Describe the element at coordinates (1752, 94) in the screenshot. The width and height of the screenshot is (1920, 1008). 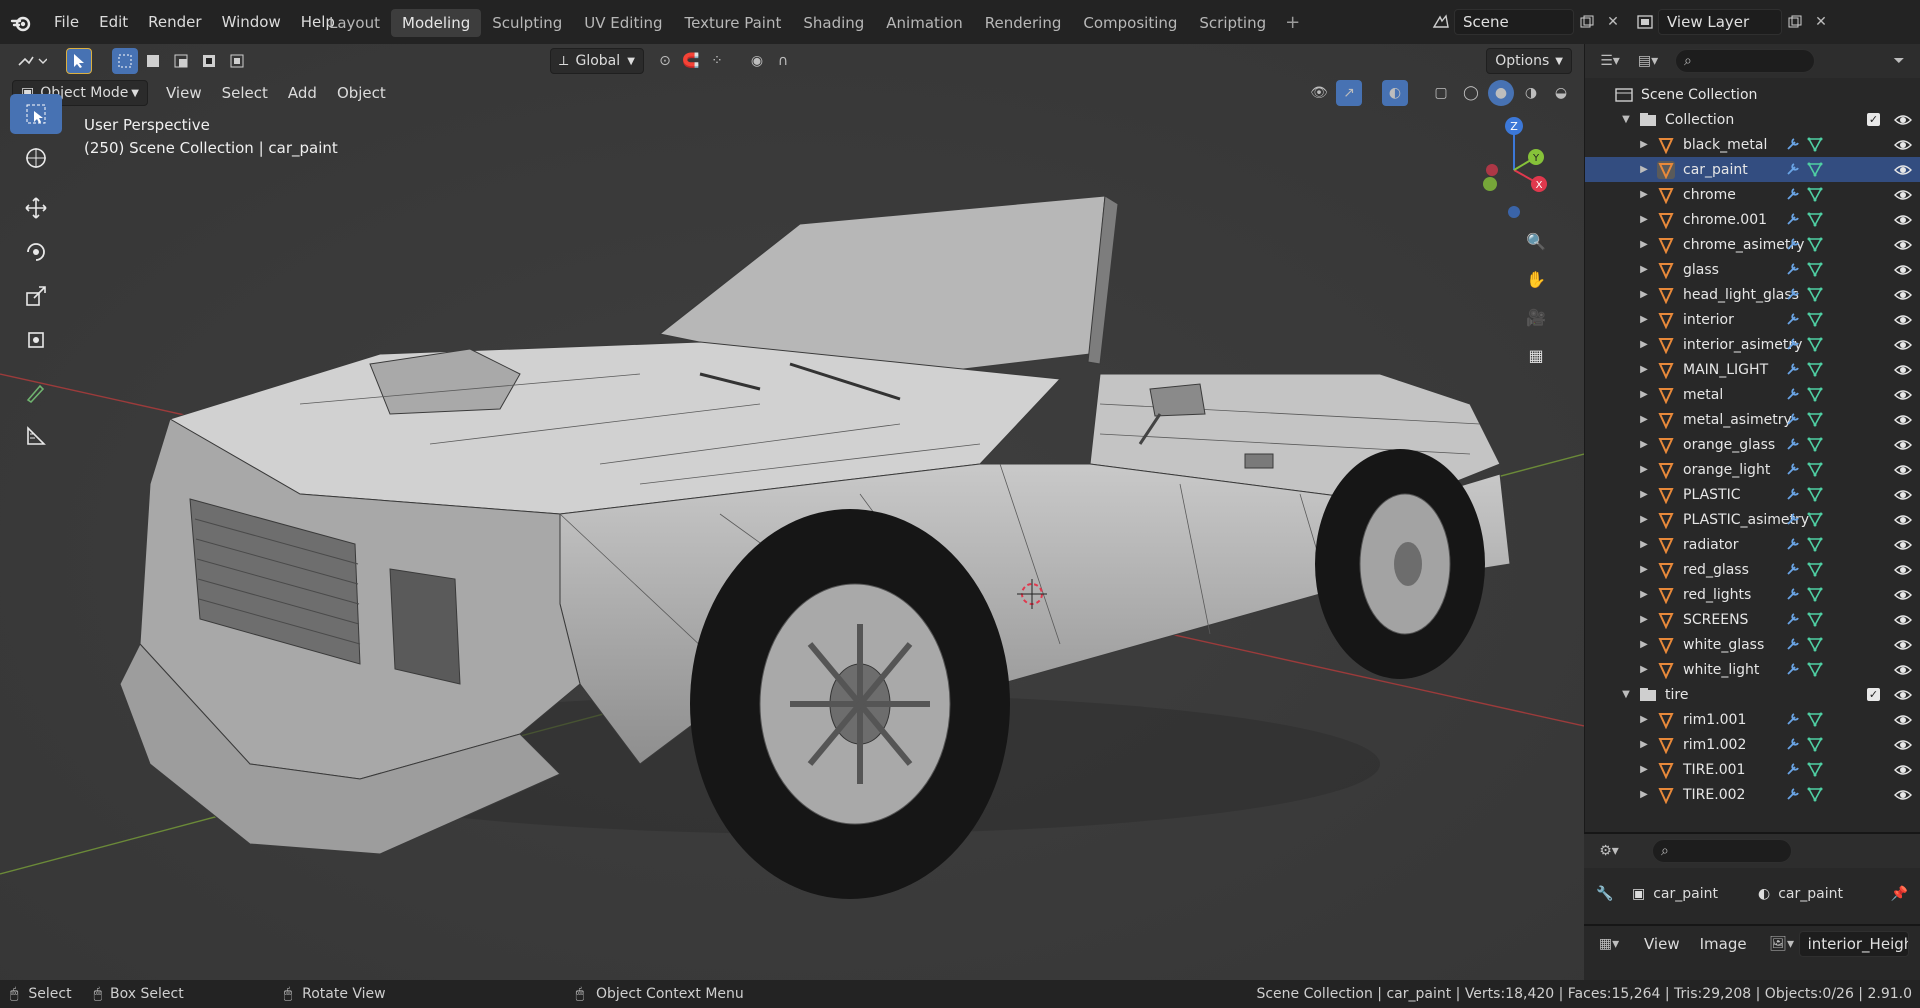
I see `scene-collection-row: Scene Collection` at that location.